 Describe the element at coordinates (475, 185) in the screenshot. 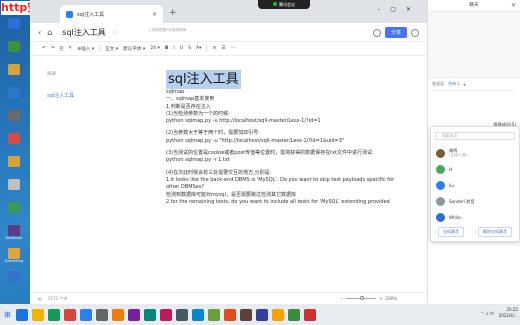

I see `member-item: liu` at that location.